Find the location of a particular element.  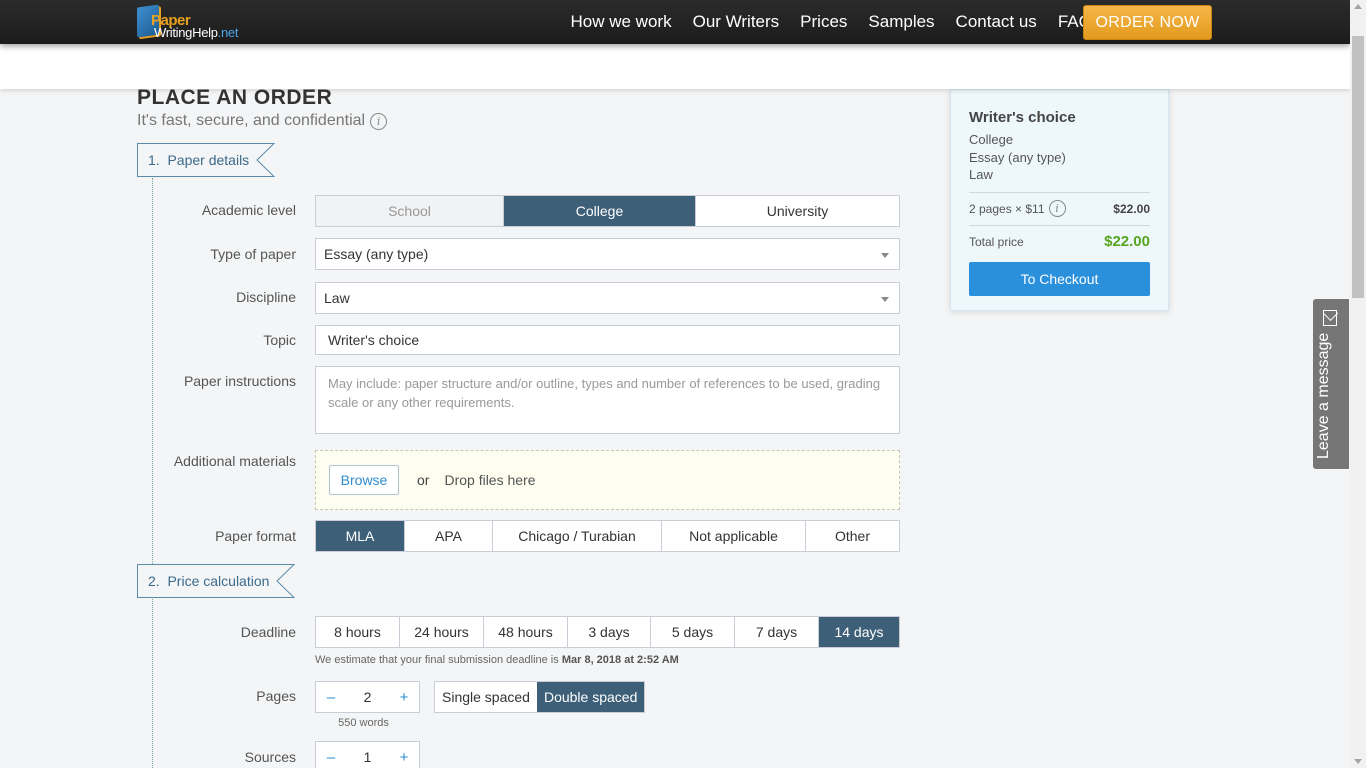

format-option-other: Other is located at coordinates (852, 536).